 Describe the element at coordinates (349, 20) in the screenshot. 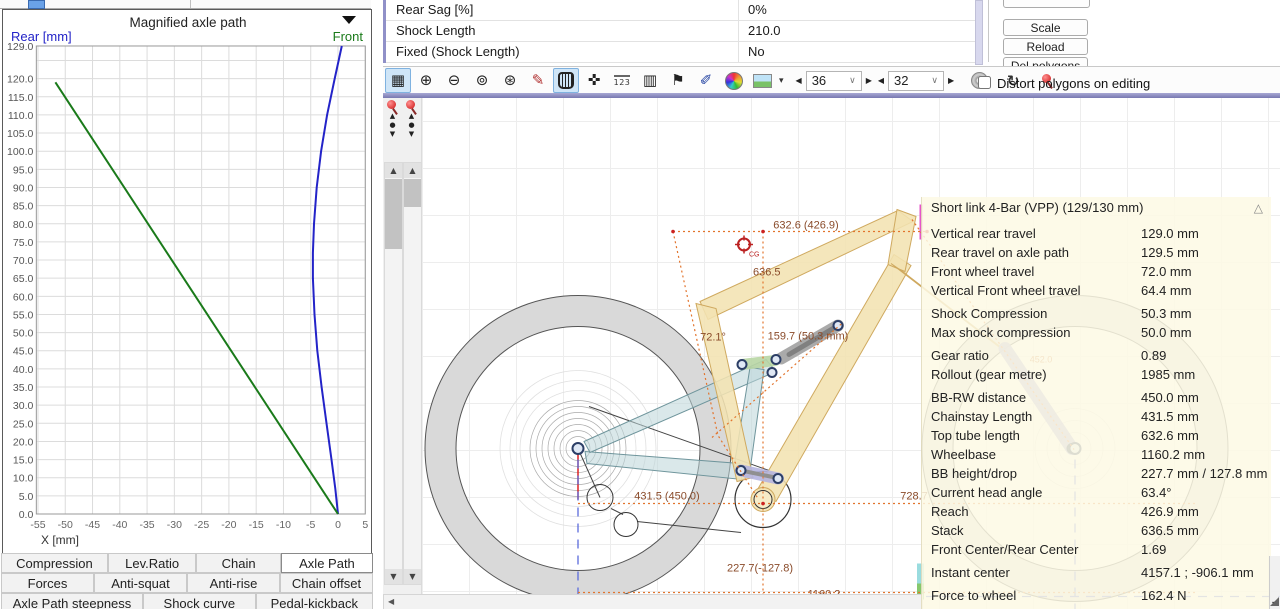

I see `chart-front-dropdown-icon` at that location.